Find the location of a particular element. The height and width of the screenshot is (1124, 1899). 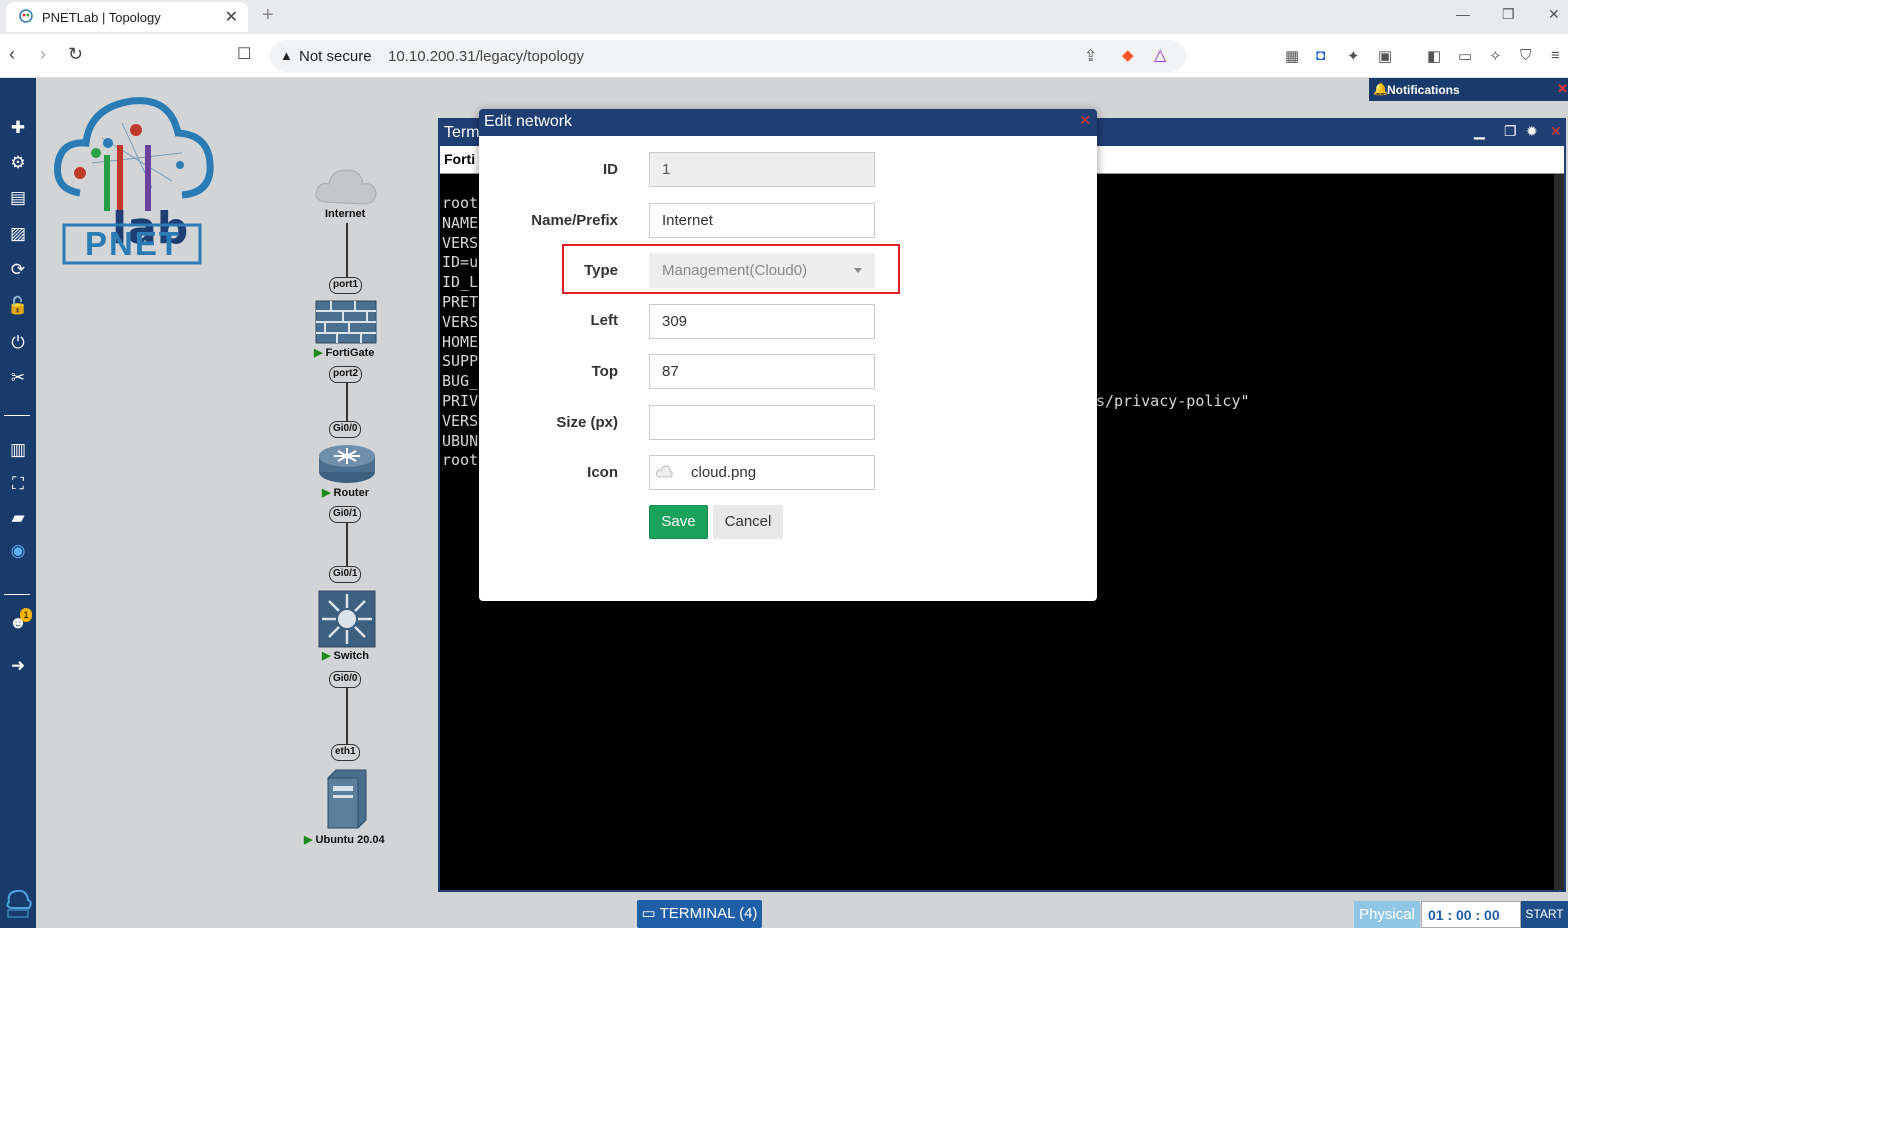

brave-rewards-icon: △ is located at coordinates (1160, 55).